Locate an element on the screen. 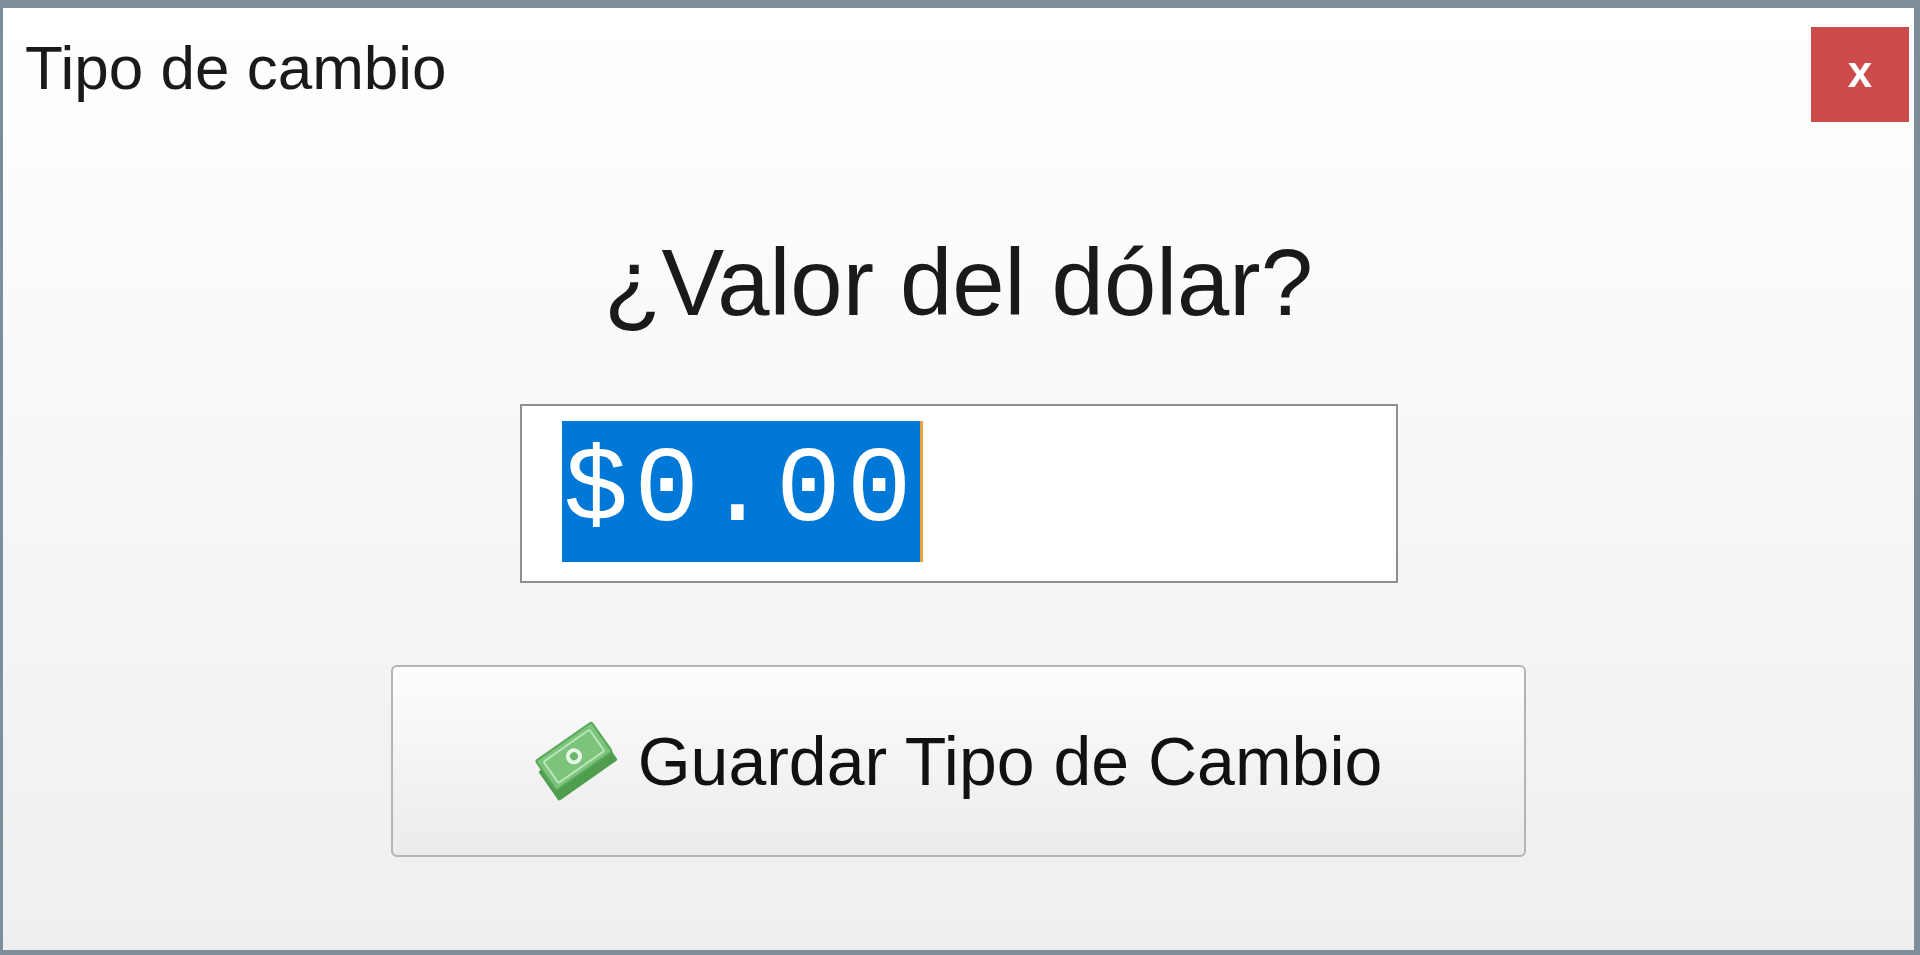 The image size is (1920, 955). amount-value: $0.00 is located at coordinates (740, 491).